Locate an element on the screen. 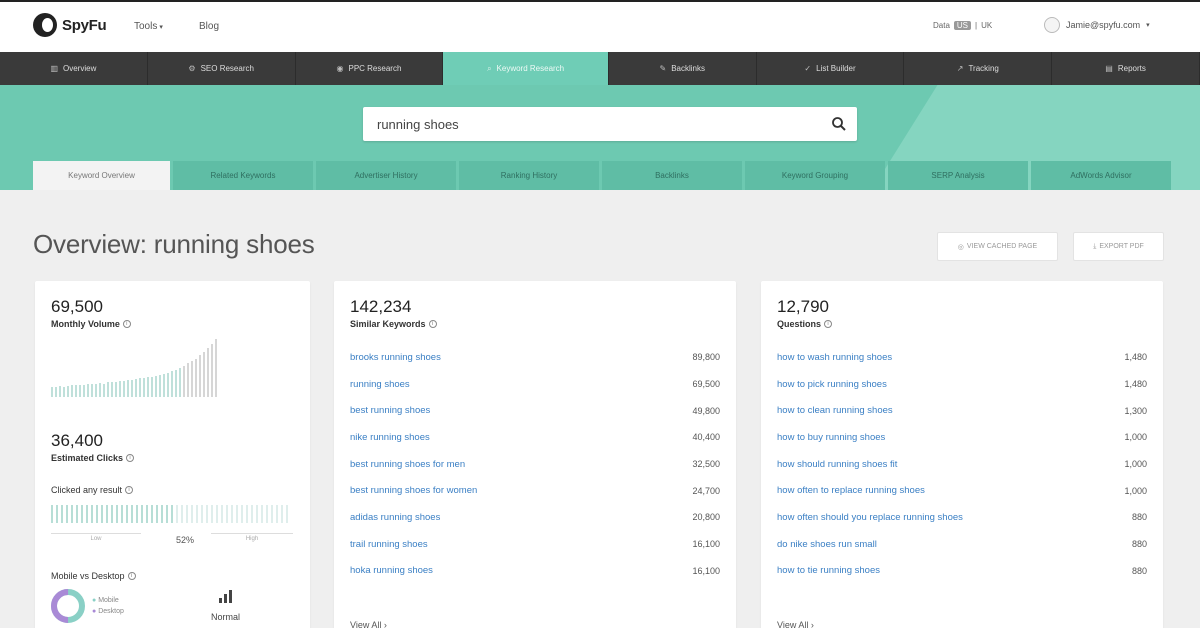 Image resolution: width=1200 pixels, height=628 pixels. nav-tracking: ↗ Tracking is located at coordinates (978, 68).